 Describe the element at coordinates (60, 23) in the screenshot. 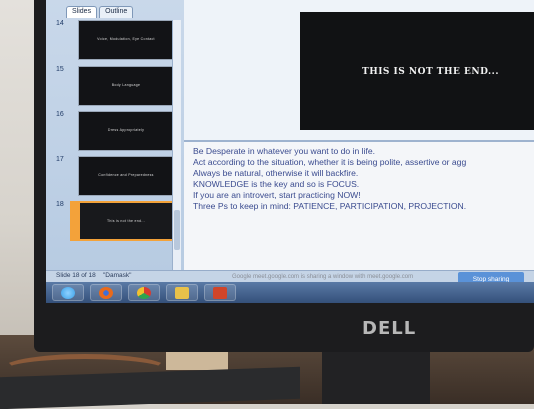

I see `slide-number: 14` at that location.